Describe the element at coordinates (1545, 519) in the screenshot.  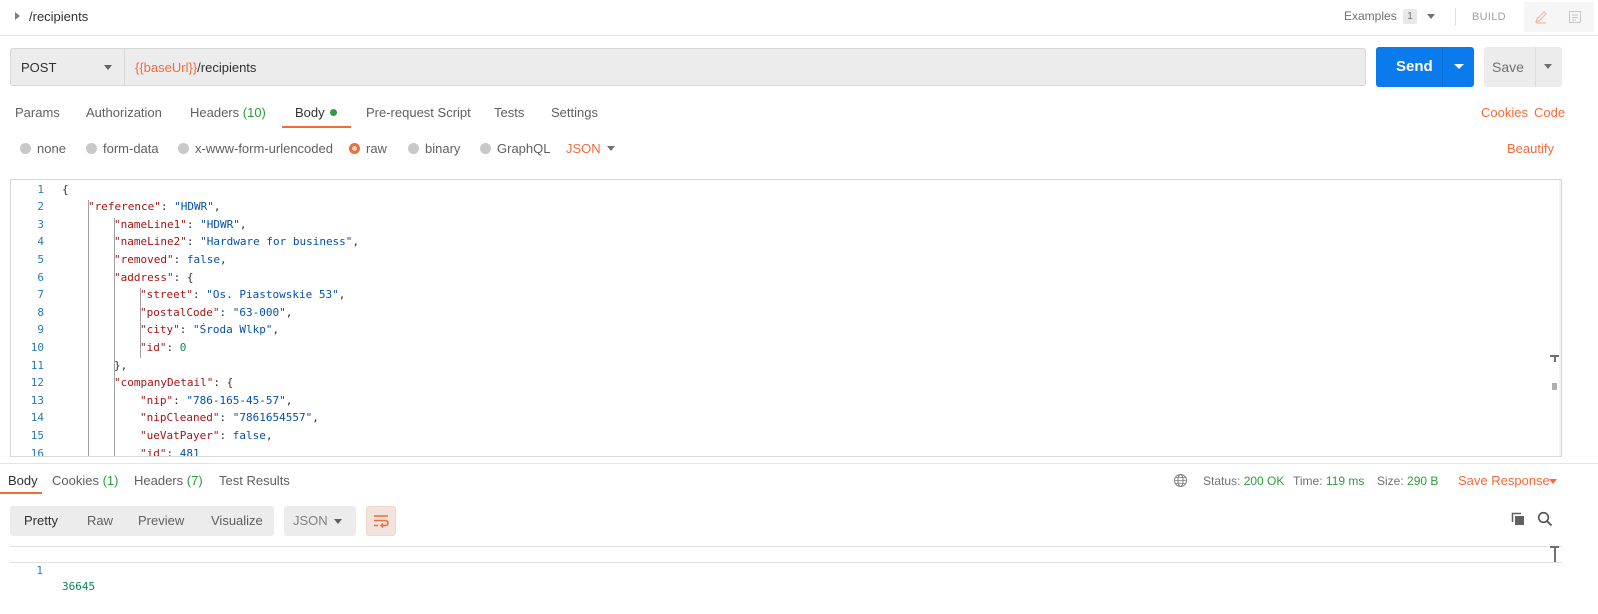
I see `search-icon` at that location.